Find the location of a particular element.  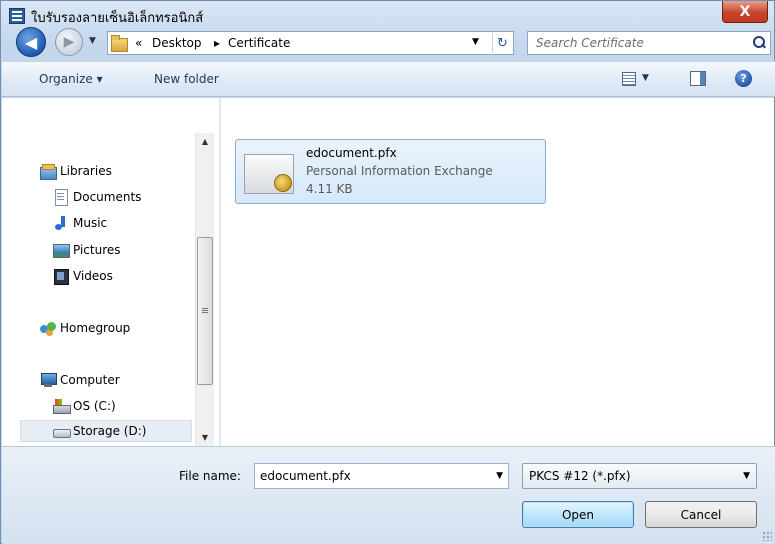

dialog-icon is located at coordinates (17, 16).